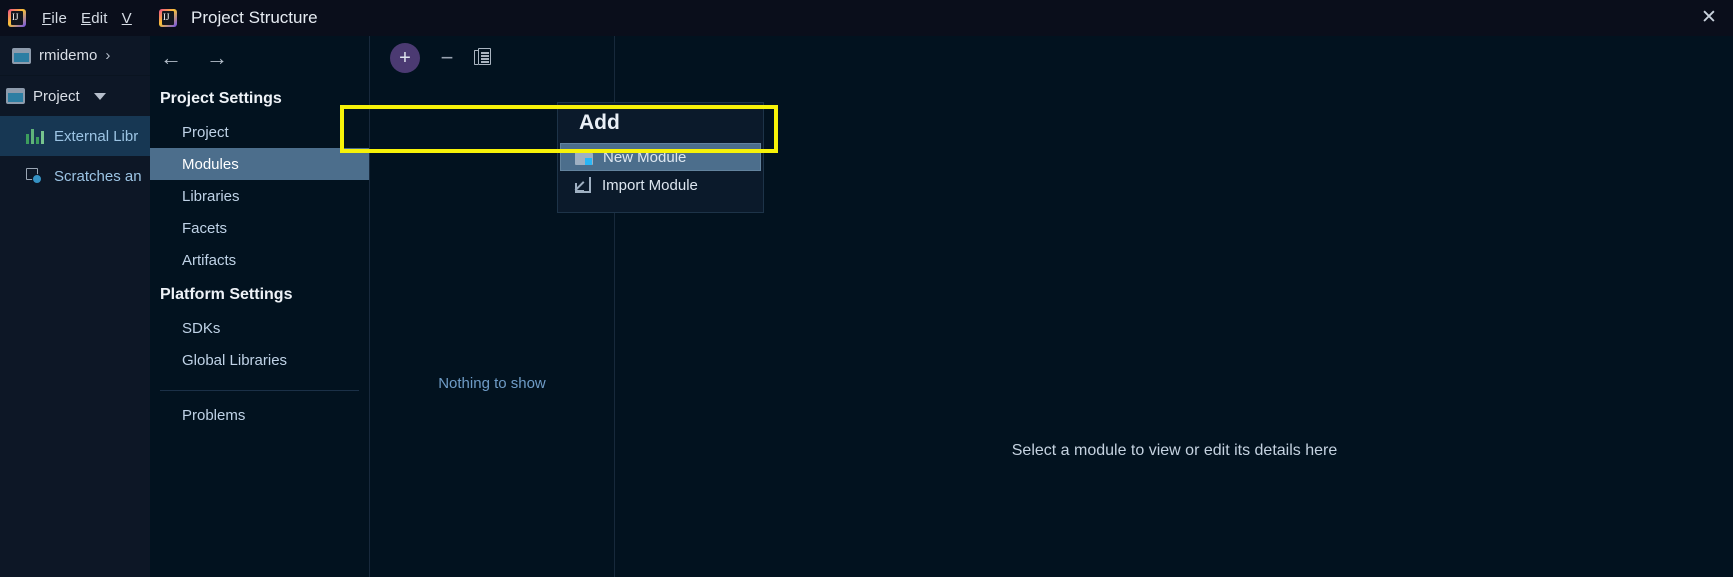 This screenshot has height=577, width=1733. I want to click on modules-empty-text: Nothing to show, so click(492, 383).